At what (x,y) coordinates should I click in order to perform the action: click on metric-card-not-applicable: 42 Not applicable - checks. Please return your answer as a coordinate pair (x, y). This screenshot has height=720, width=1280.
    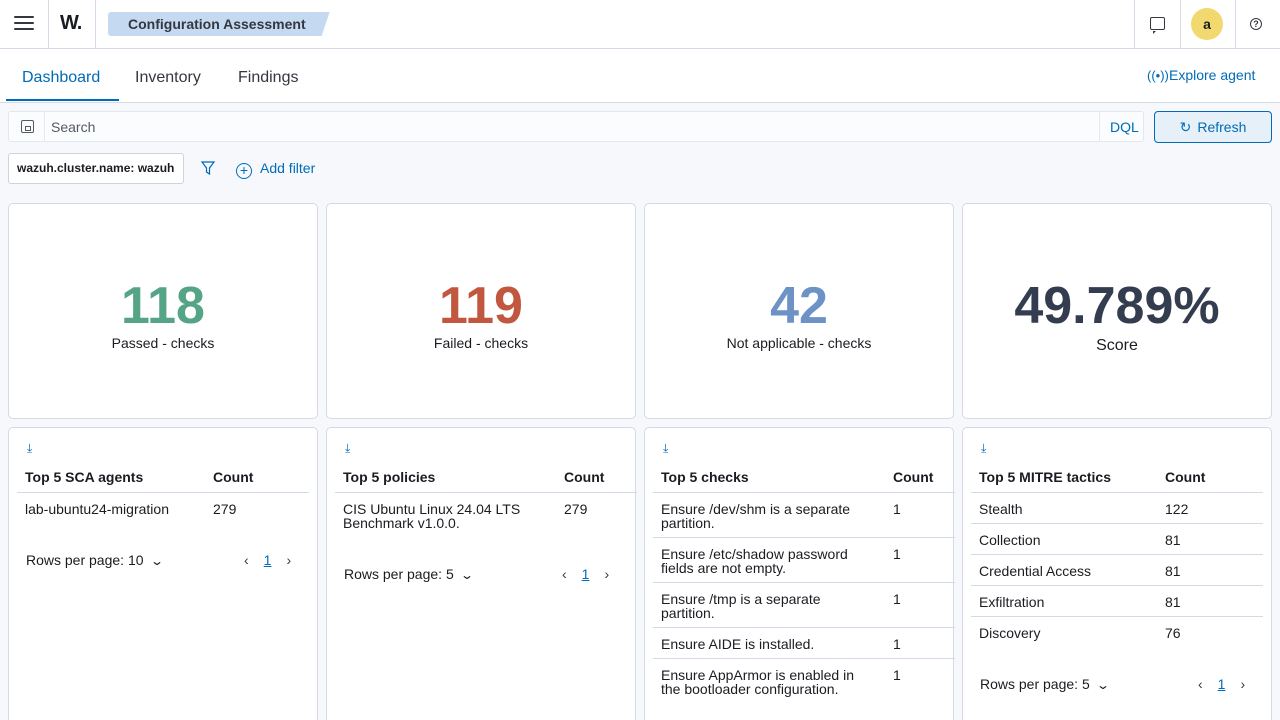
    Looking at the image, I should click on (799, 311).